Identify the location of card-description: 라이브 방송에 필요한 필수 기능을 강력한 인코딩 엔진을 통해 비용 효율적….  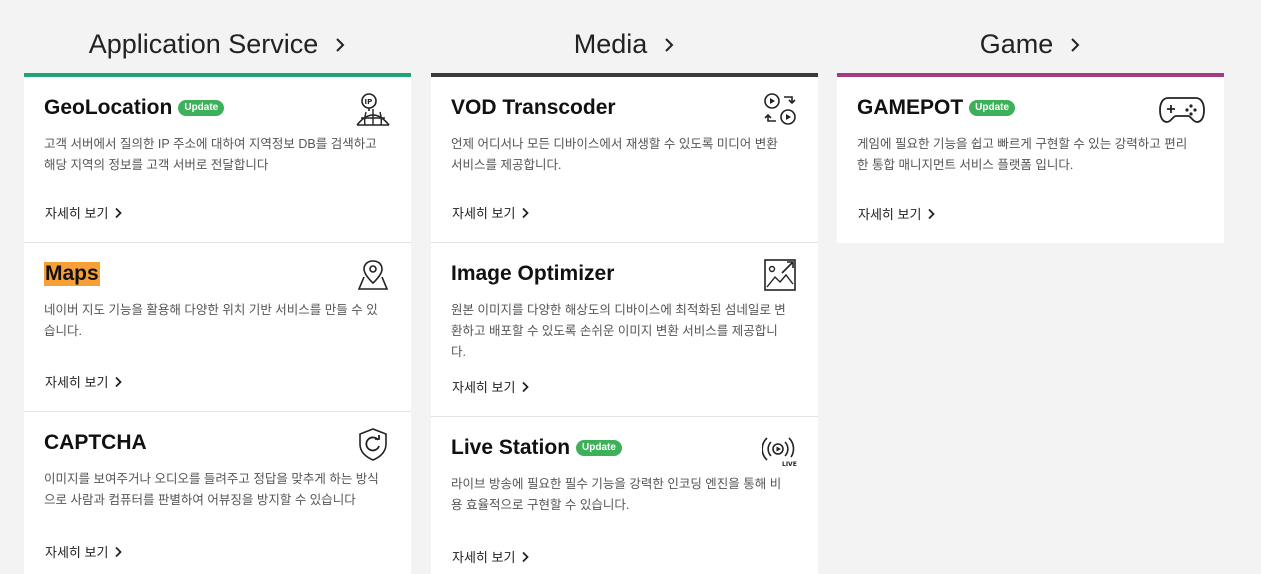
(616, 494).